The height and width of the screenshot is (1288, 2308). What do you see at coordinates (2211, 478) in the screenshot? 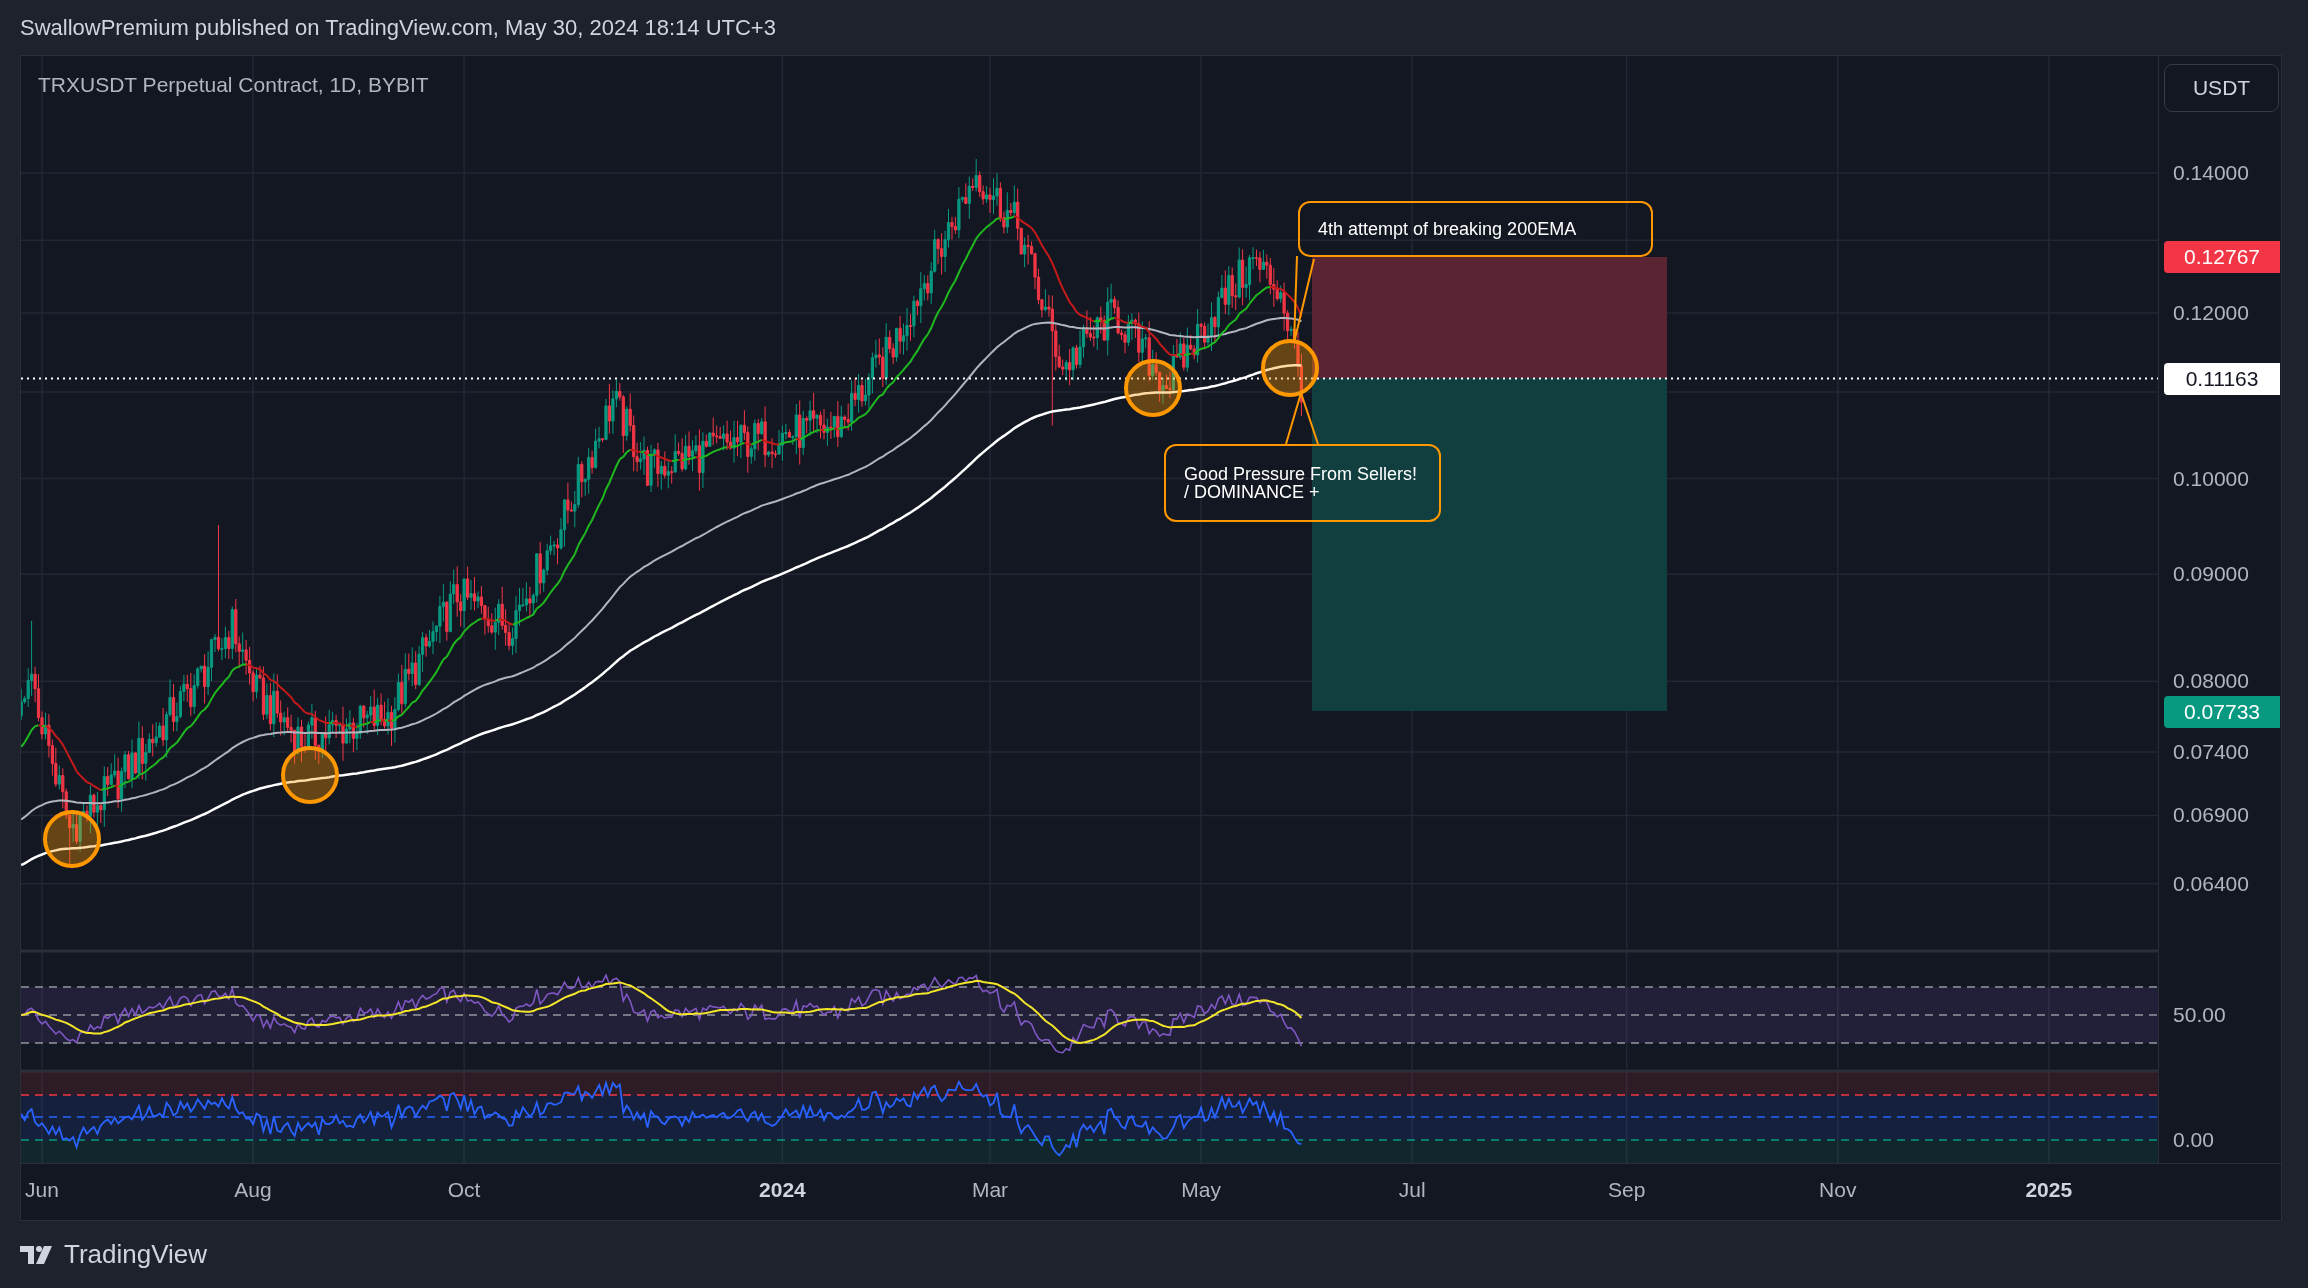
I see `price-label: 0.10000` at bounding box center [2211, 478].